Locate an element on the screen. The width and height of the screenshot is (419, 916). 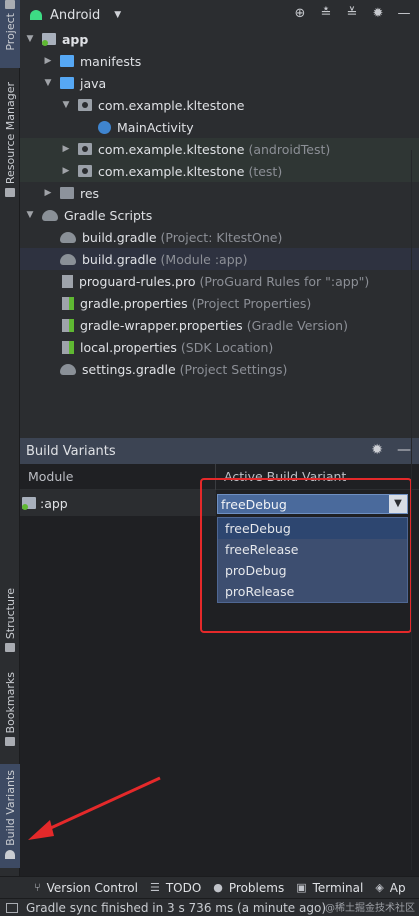
res-folder-icon is located at coordinates (67, 193).